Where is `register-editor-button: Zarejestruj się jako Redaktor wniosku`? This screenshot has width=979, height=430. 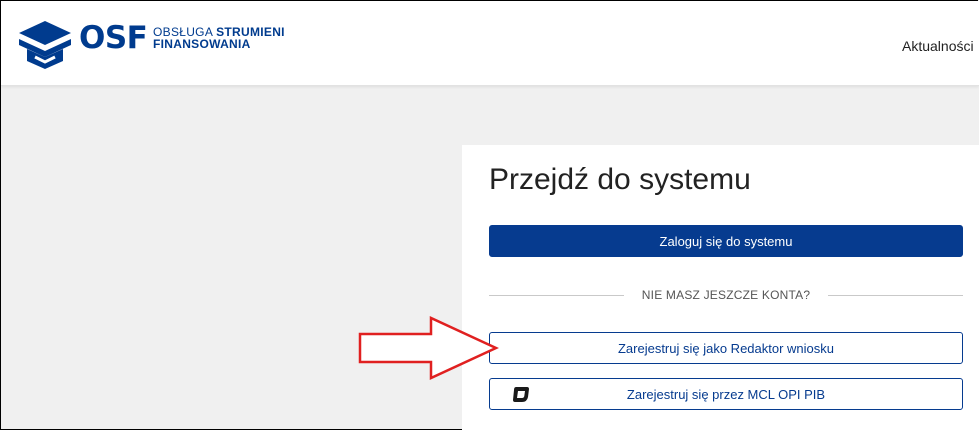
register-editor-button: Zarejestruj się jako Redaktor wniosku is located at coordinates (726, 348).